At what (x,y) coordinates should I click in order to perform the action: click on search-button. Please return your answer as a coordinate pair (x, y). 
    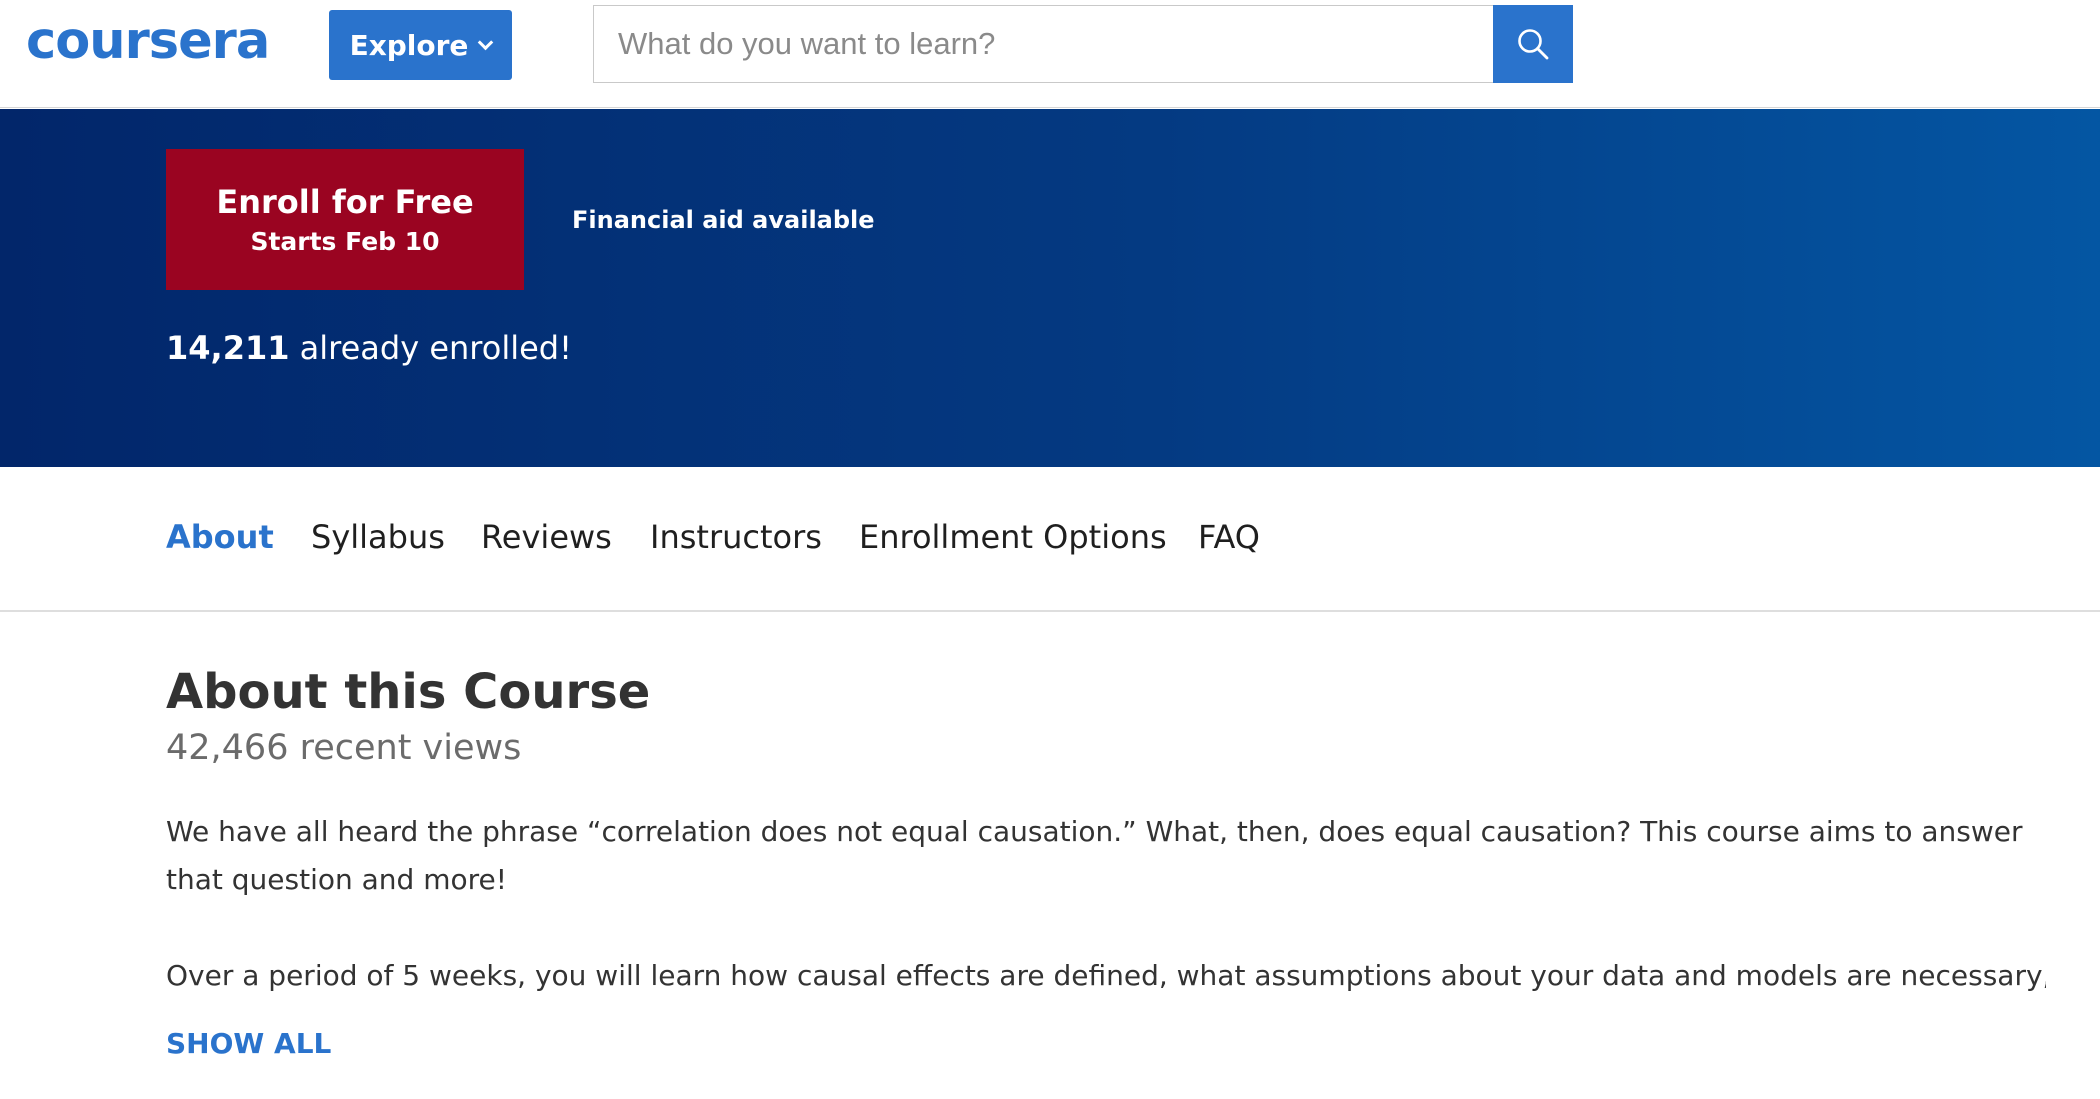
    Looking at the image, I should click on (1533, 44).